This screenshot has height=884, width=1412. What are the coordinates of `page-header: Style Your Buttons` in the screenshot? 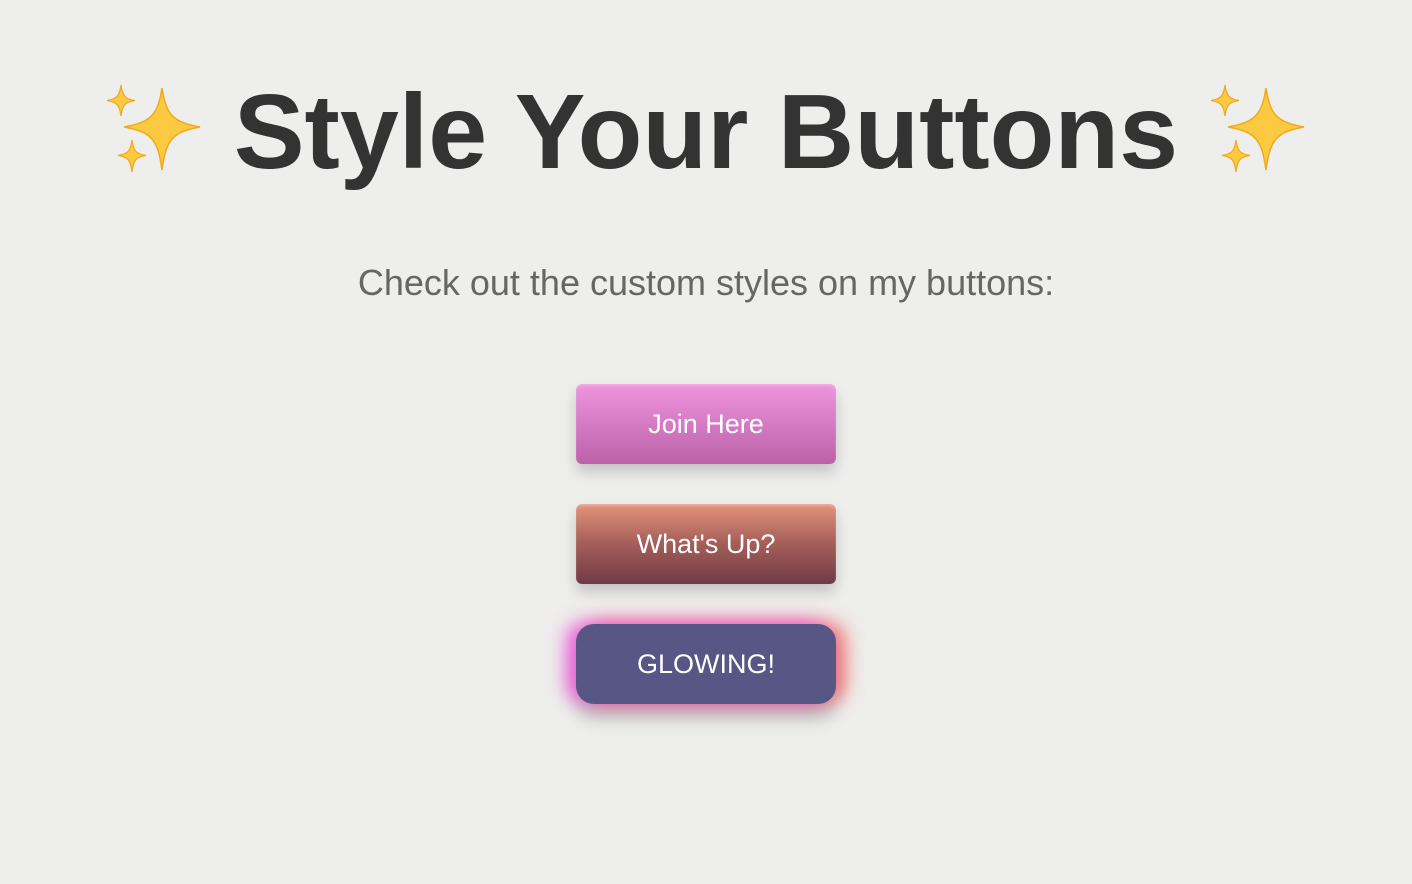 It's located at (706, 132).